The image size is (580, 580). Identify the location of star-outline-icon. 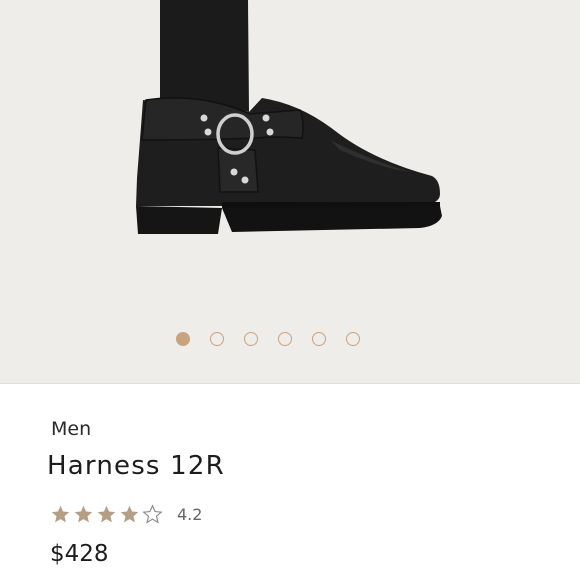
(152, 514).